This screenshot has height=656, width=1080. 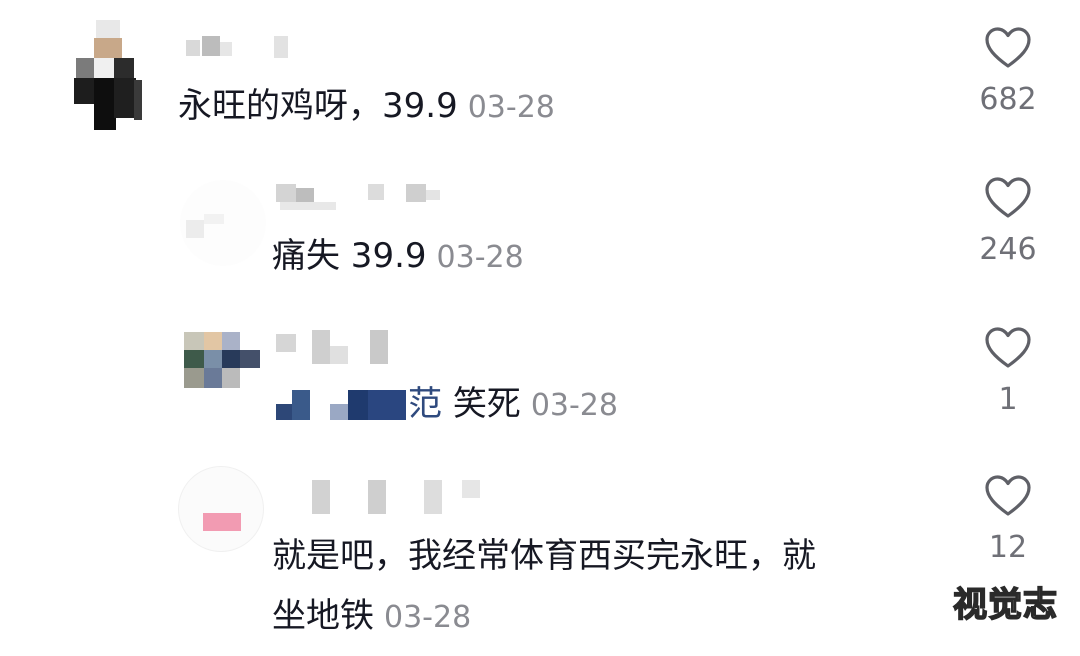 I want to click on comment-body: 痛失 39.9, so click(x=349, y=256).